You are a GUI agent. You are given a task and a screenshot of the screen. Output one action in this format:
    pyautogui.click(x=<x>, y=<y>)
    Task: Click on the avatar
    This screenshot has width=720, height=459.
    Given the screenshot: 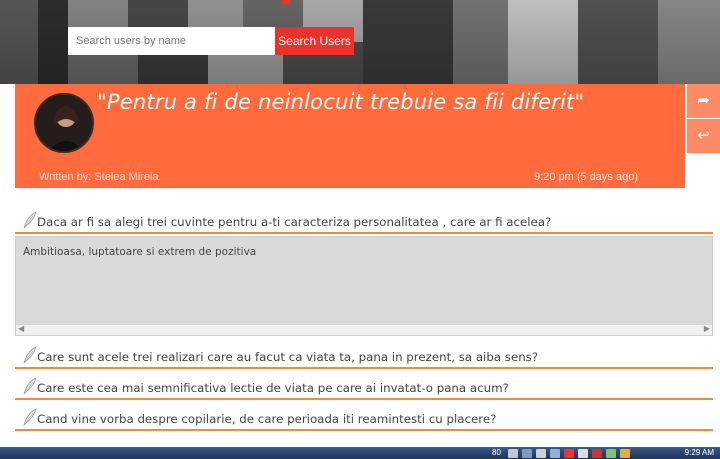 What is the action you would take?
    pyautogui.click(x=64, y=123)
    